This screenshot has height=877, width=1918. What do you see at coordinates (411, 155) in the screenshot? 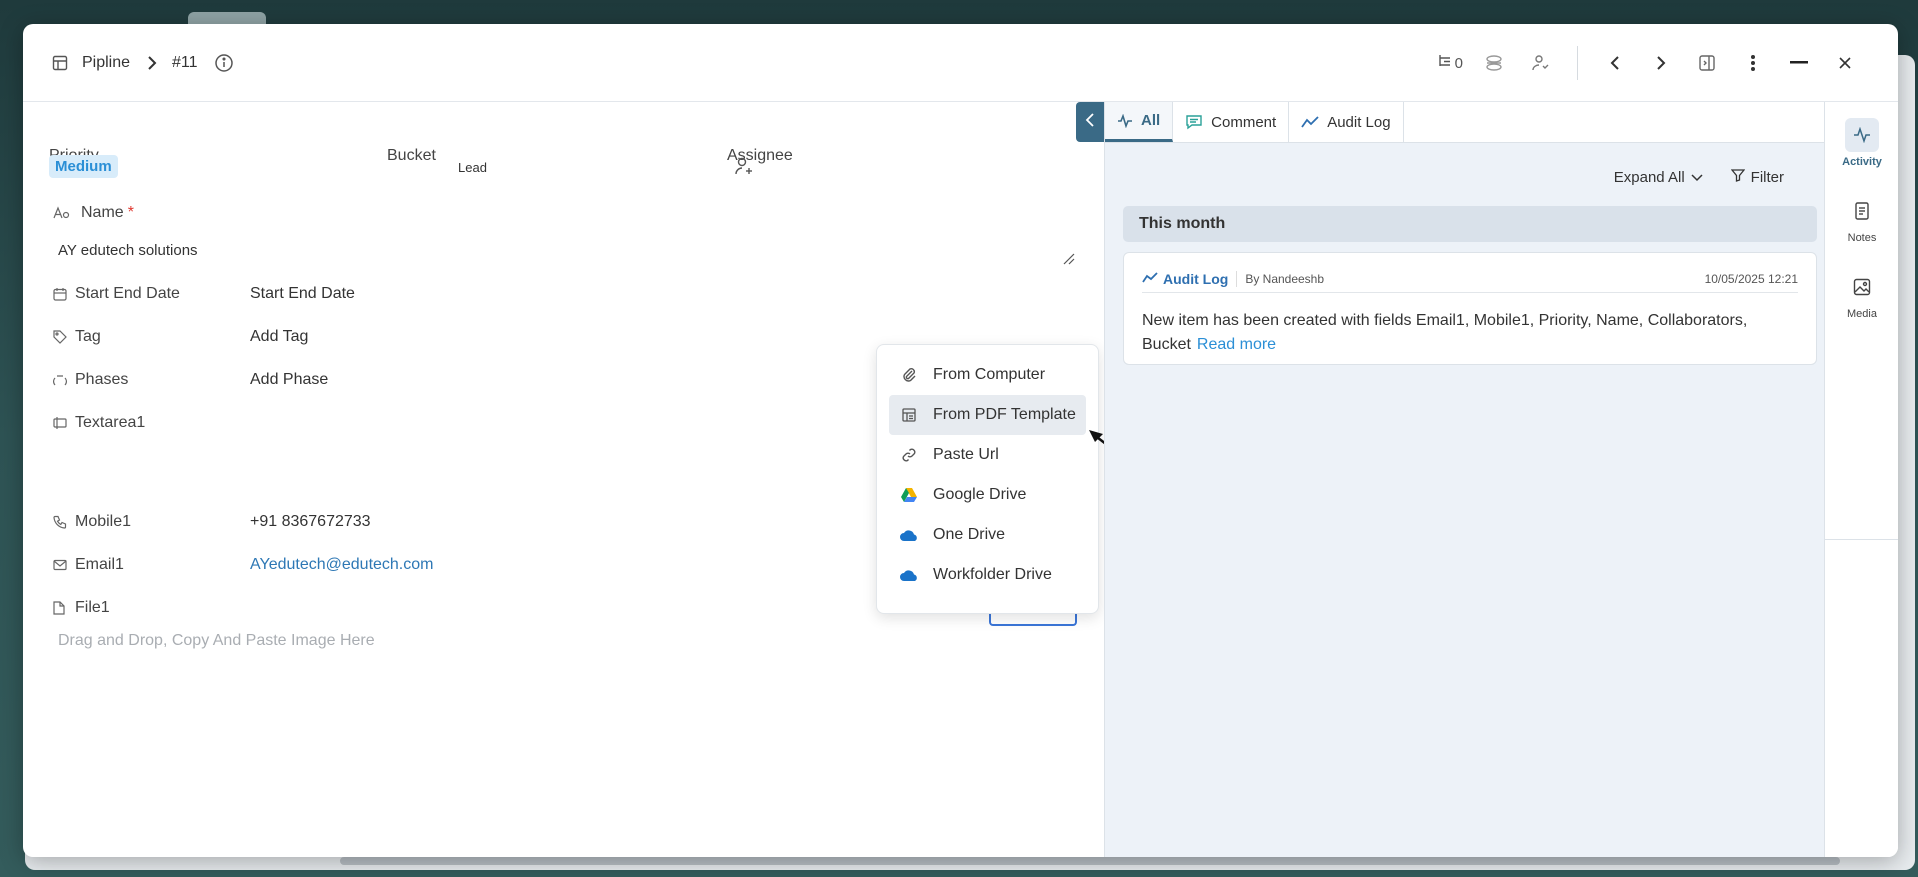
I see `bucket-label: Bucket` at bounding box center [411, 155].